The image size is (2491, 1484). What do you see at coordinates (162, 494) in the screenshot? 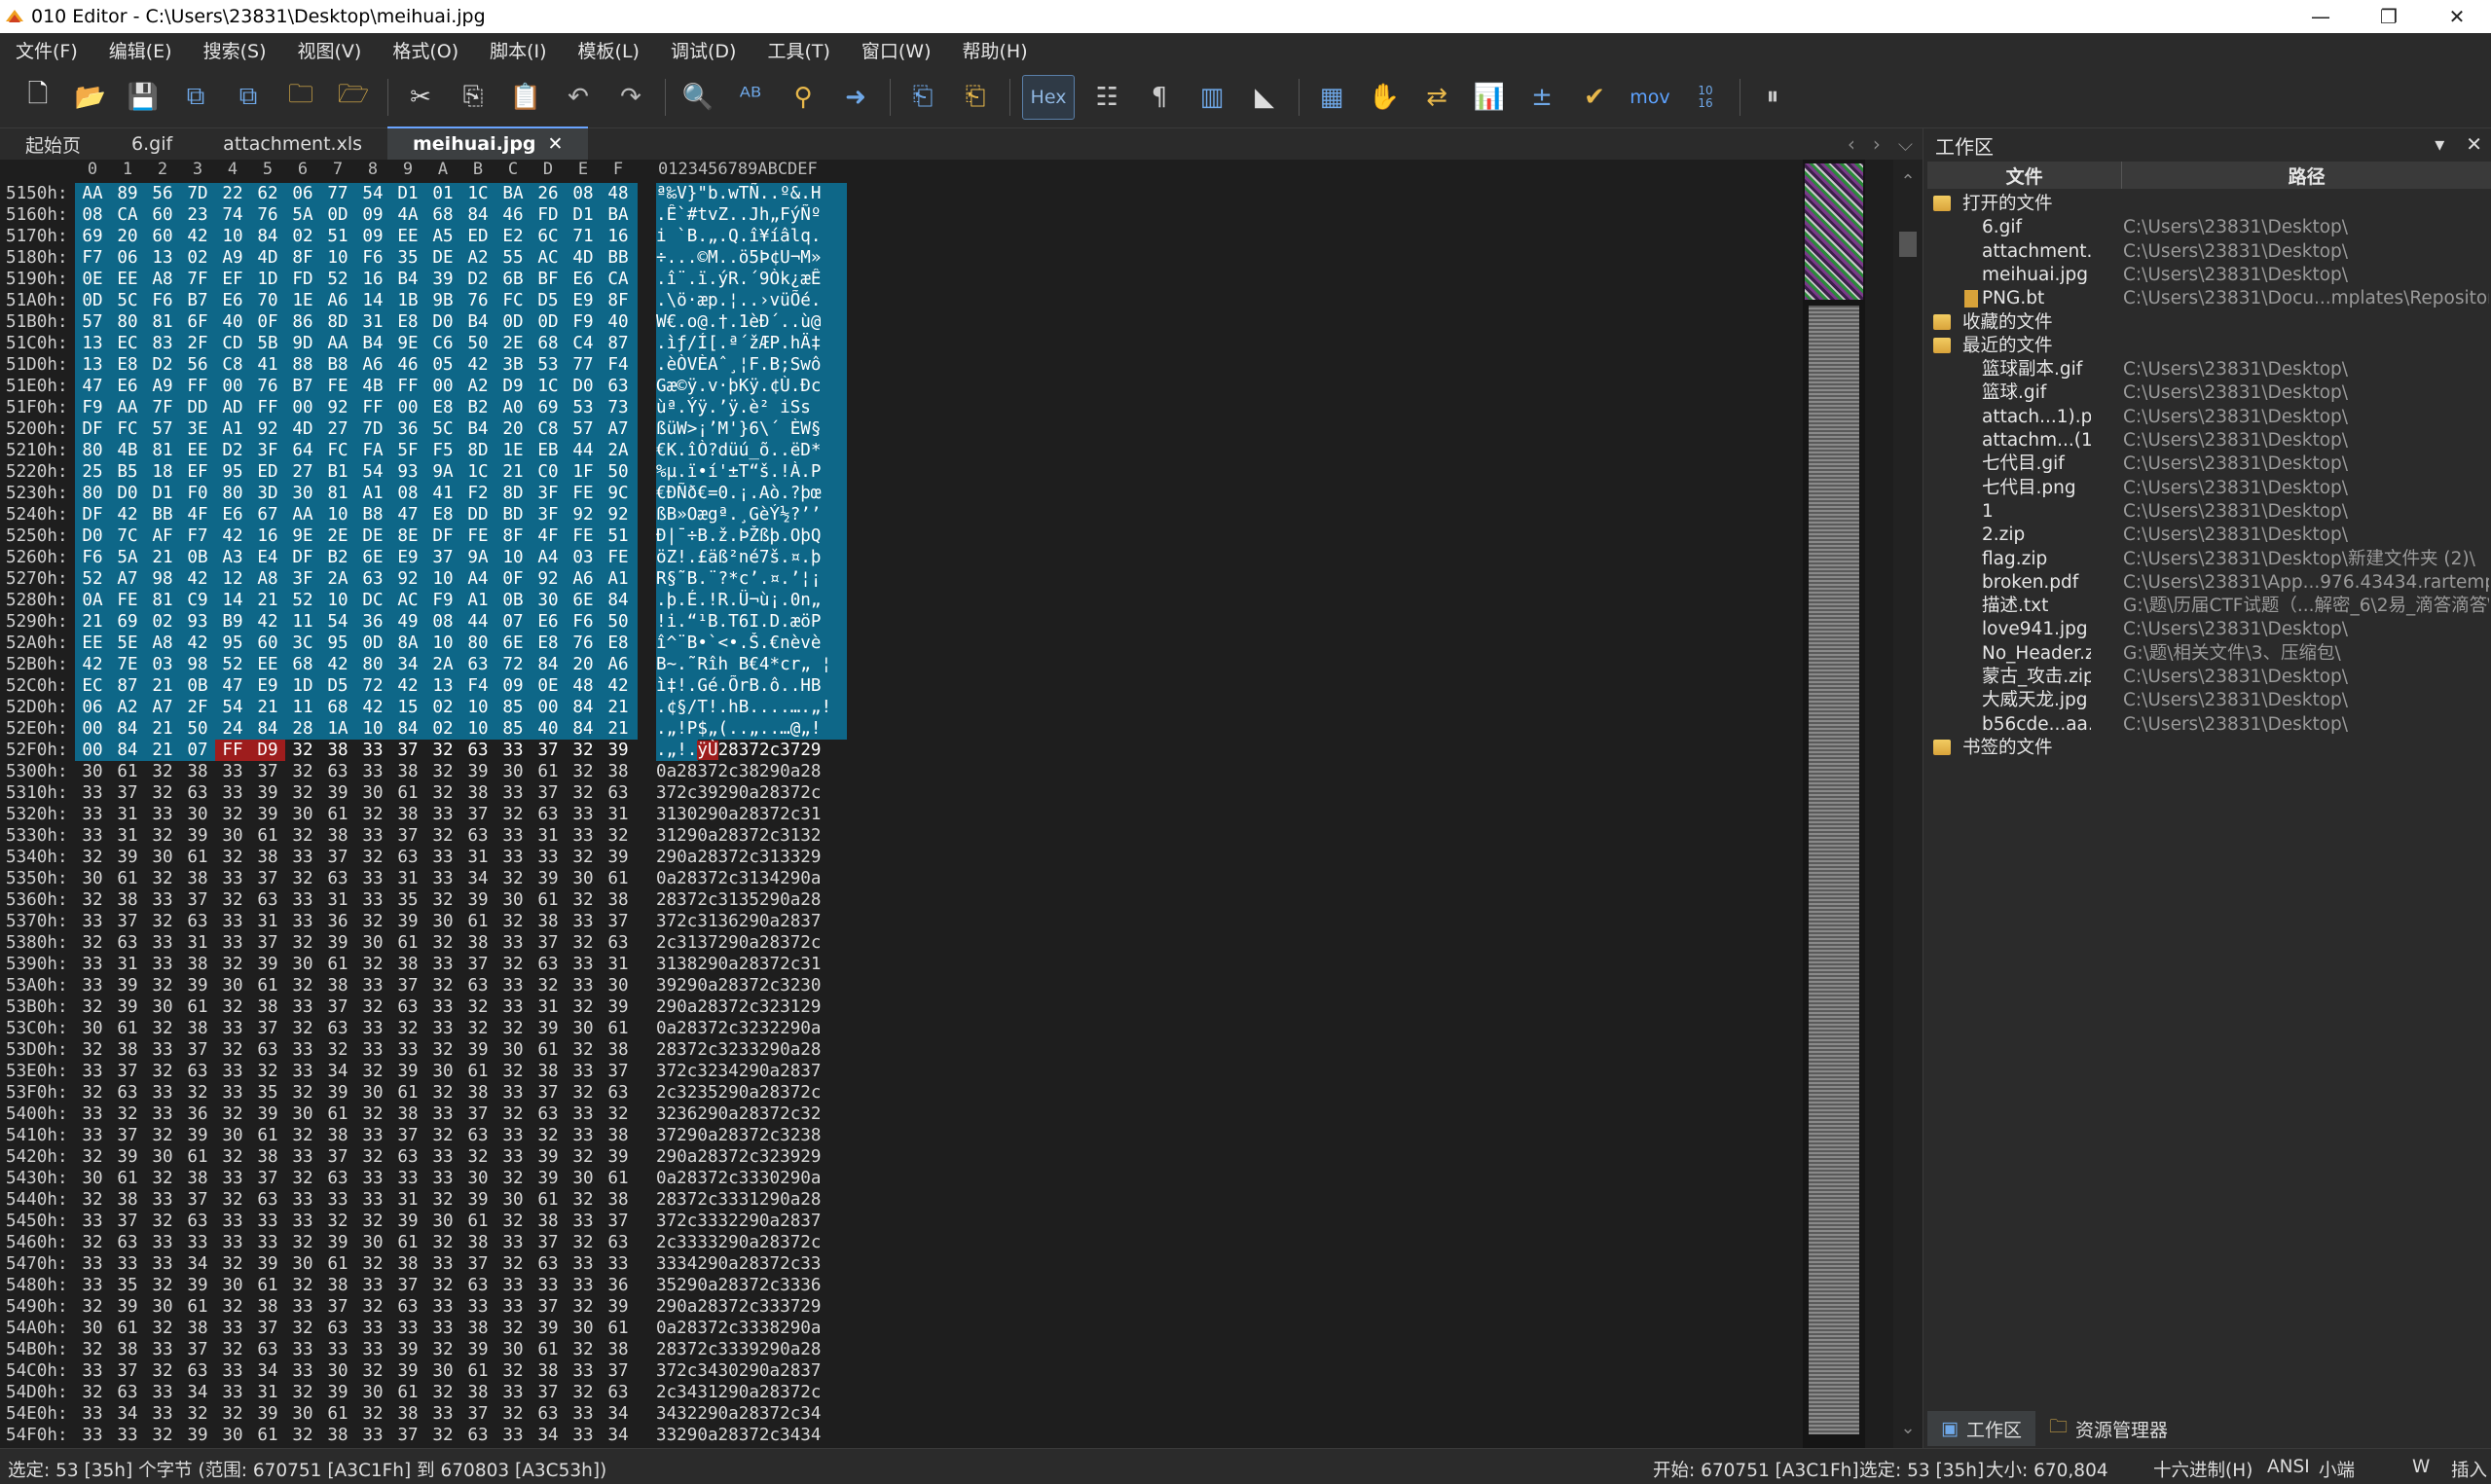
I see `hex-byte: D1` at bounding box center [162, 494].